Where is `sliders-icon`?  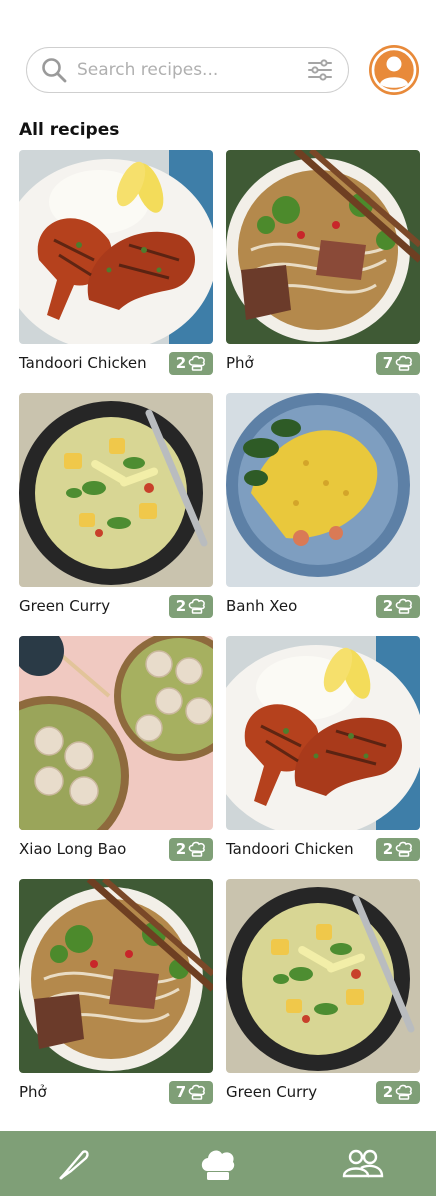
sliders-icon is located at coordinates (320, 70).